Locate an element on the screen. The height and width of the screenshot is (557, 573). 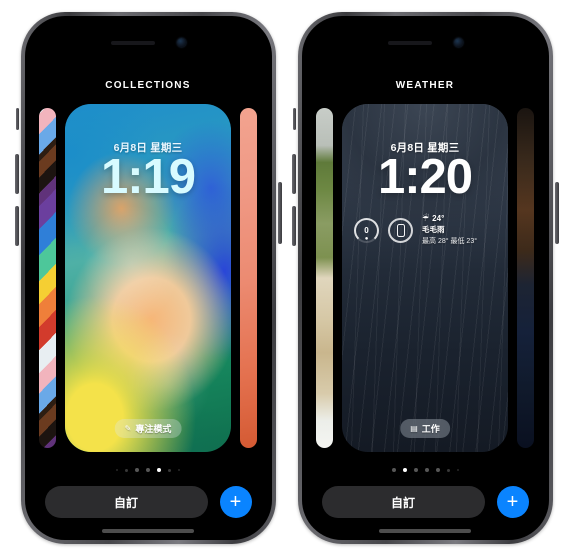
dynamic-island-left is located at coordinates (148, 42).